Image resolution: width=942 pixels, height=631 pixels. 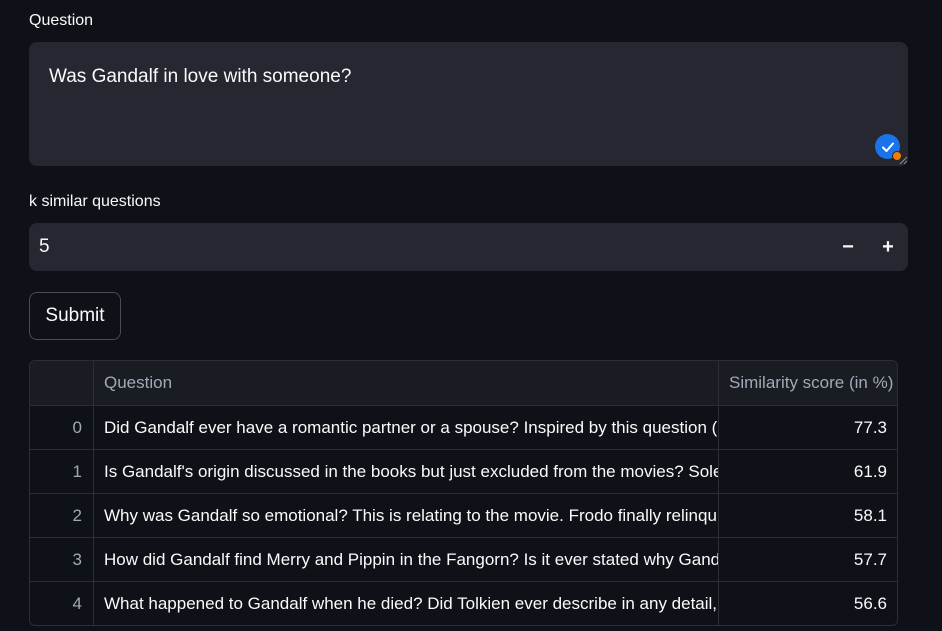 I want to click on k-similar-label: k similar questions, so click(x=95, y=201).